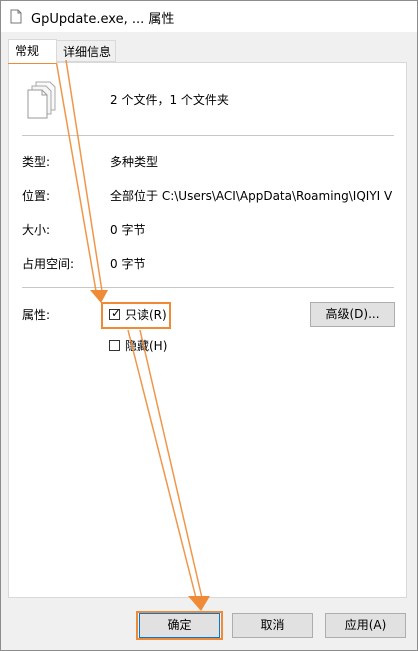 The height and width of the screenshot is (651, 418). I want to click on type-value: 多种类型, so click(134, 162).